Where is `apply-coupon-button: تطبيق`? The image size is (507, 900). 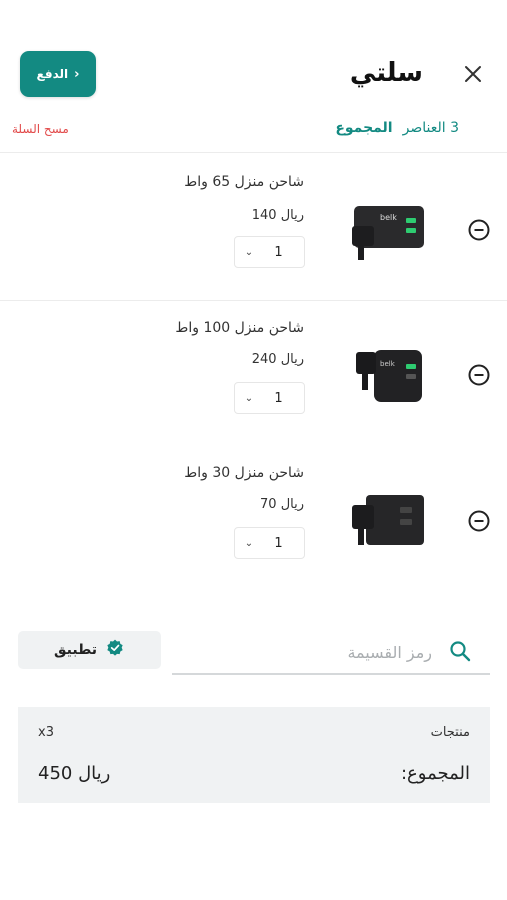 apply-coupon-button: تطبيق is located at coordinates (89, 650).